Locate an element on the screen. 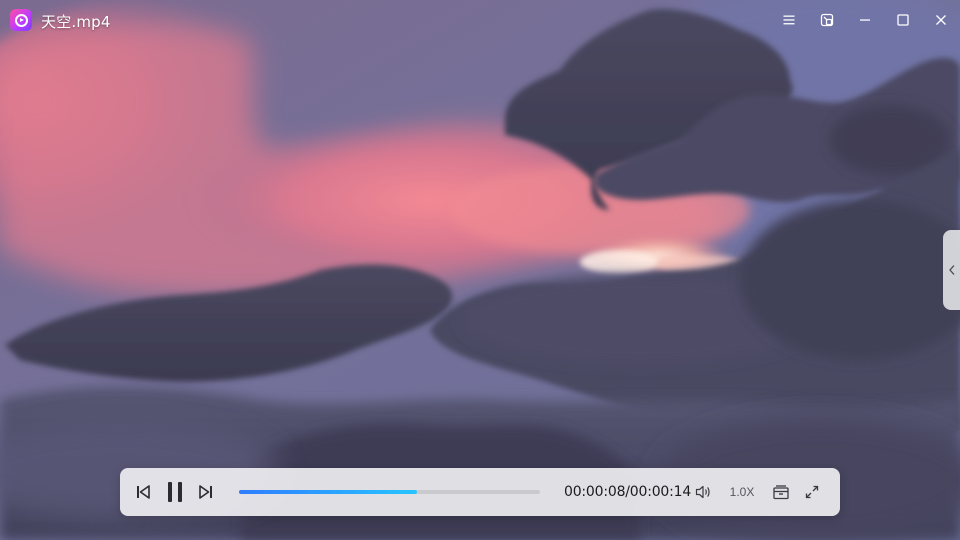 The width and height of the screenshot is (960, 540). minimize-button is located at coordinates (865, 20).